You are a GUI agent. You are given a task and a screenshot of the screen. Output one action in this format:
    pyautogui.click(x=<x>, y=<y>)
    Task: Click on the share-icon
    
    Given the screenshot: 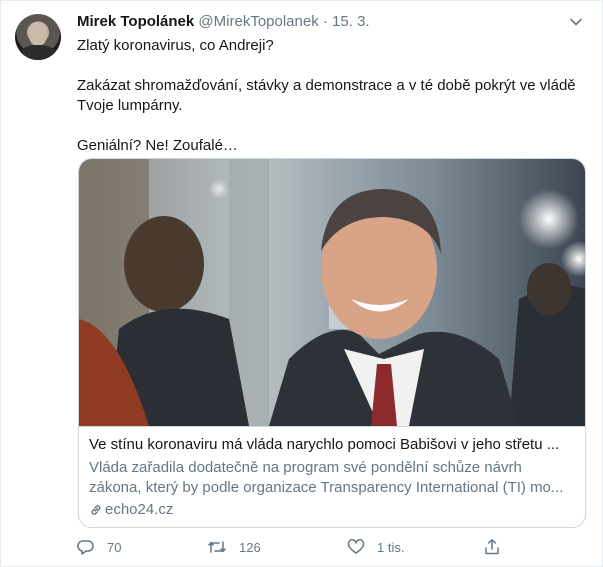 What is the action you would take?
    pyautogui.click(x=492, y=547)
    